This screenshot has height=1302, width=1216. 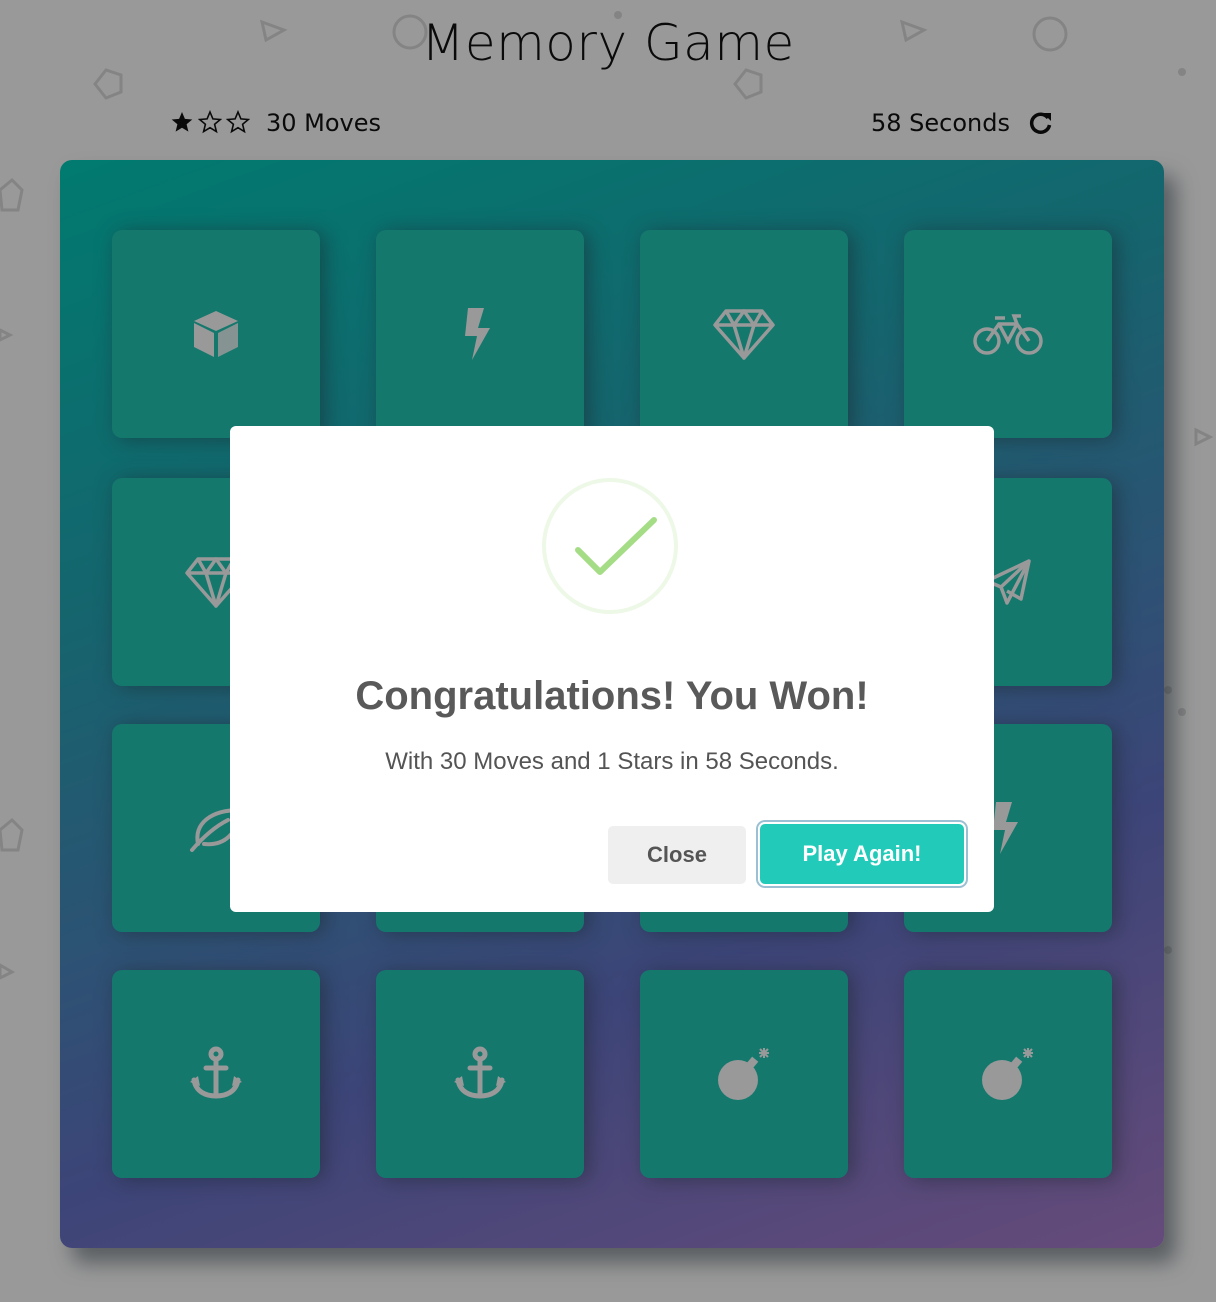 I want to click on play-again-button: Play Again!, so click(x=862, y=854).